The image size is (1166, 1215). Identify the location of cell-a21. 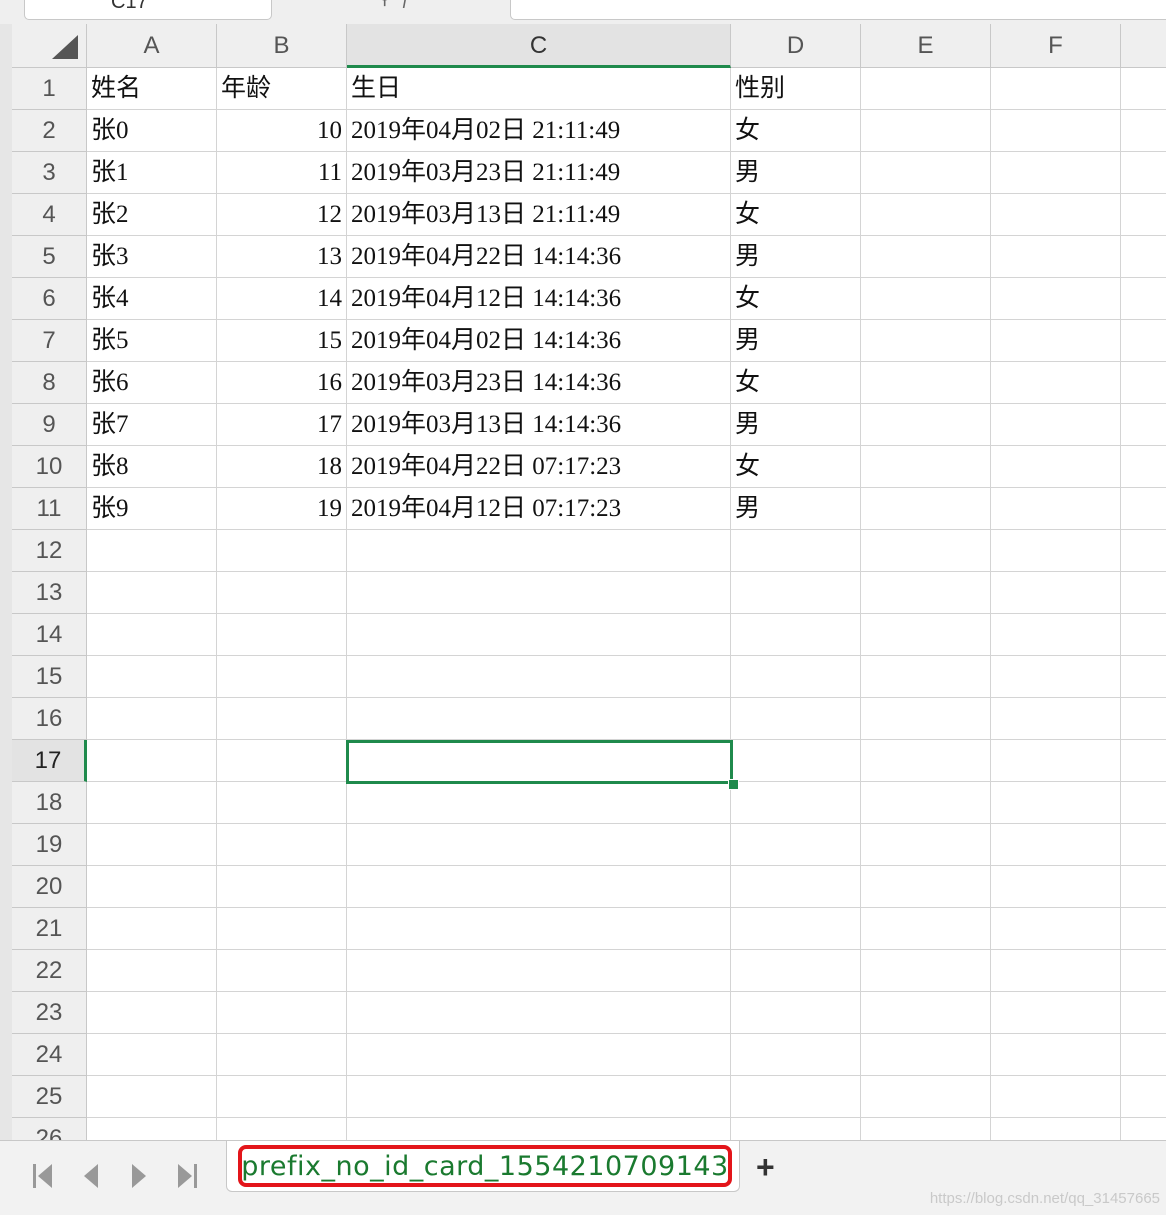
(152, 929).